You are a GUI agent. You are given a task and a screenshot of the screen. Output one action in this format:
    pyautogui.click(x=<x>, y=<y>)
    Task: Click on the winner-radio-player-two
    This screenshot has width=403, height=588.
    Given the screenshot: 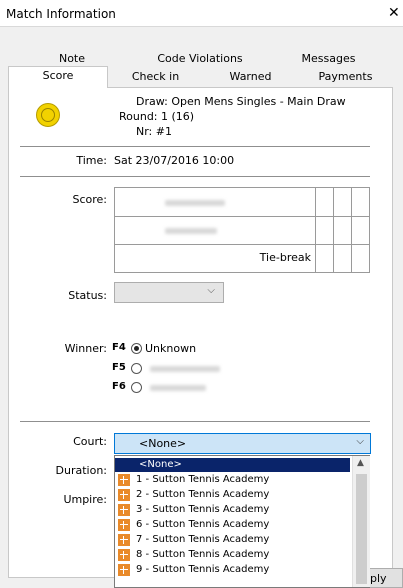 What is the action you would take?
    pyautogui.click(x=136, y=387)
    